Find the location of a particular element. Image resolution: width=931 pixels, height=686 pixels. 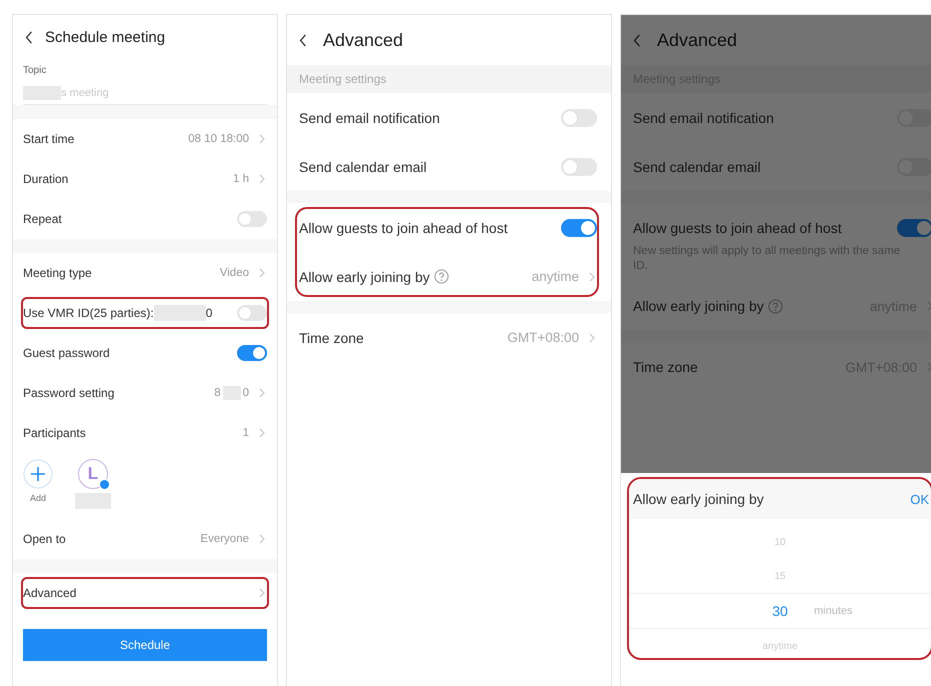

row-value: Everyone is located at coordinates (224, 539).